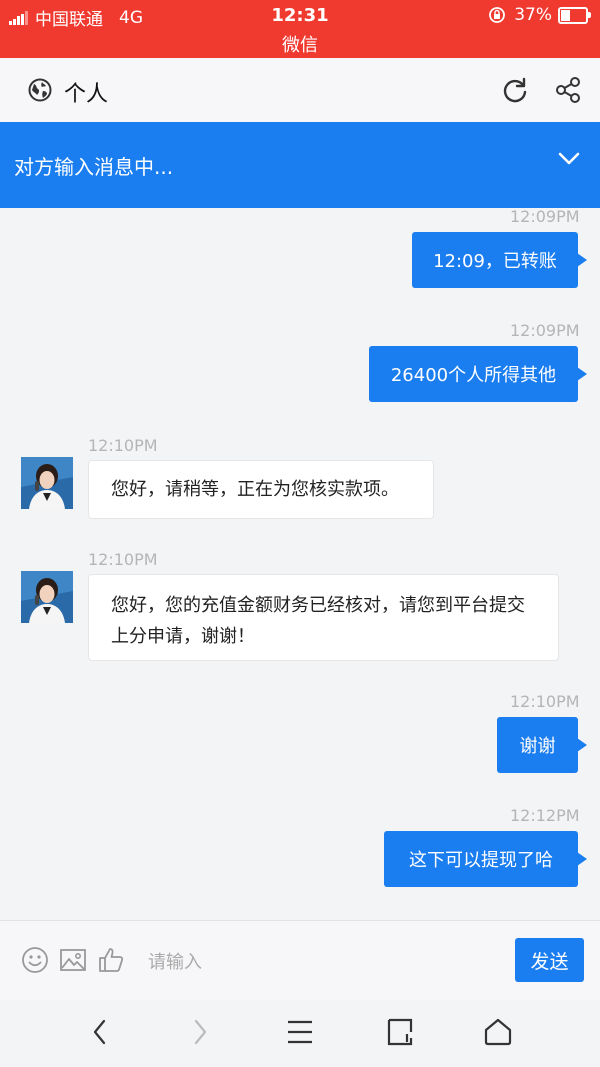 The height and width of the screenshot is (1067, 600). I want to click on back-icon, so click(100, 1032).